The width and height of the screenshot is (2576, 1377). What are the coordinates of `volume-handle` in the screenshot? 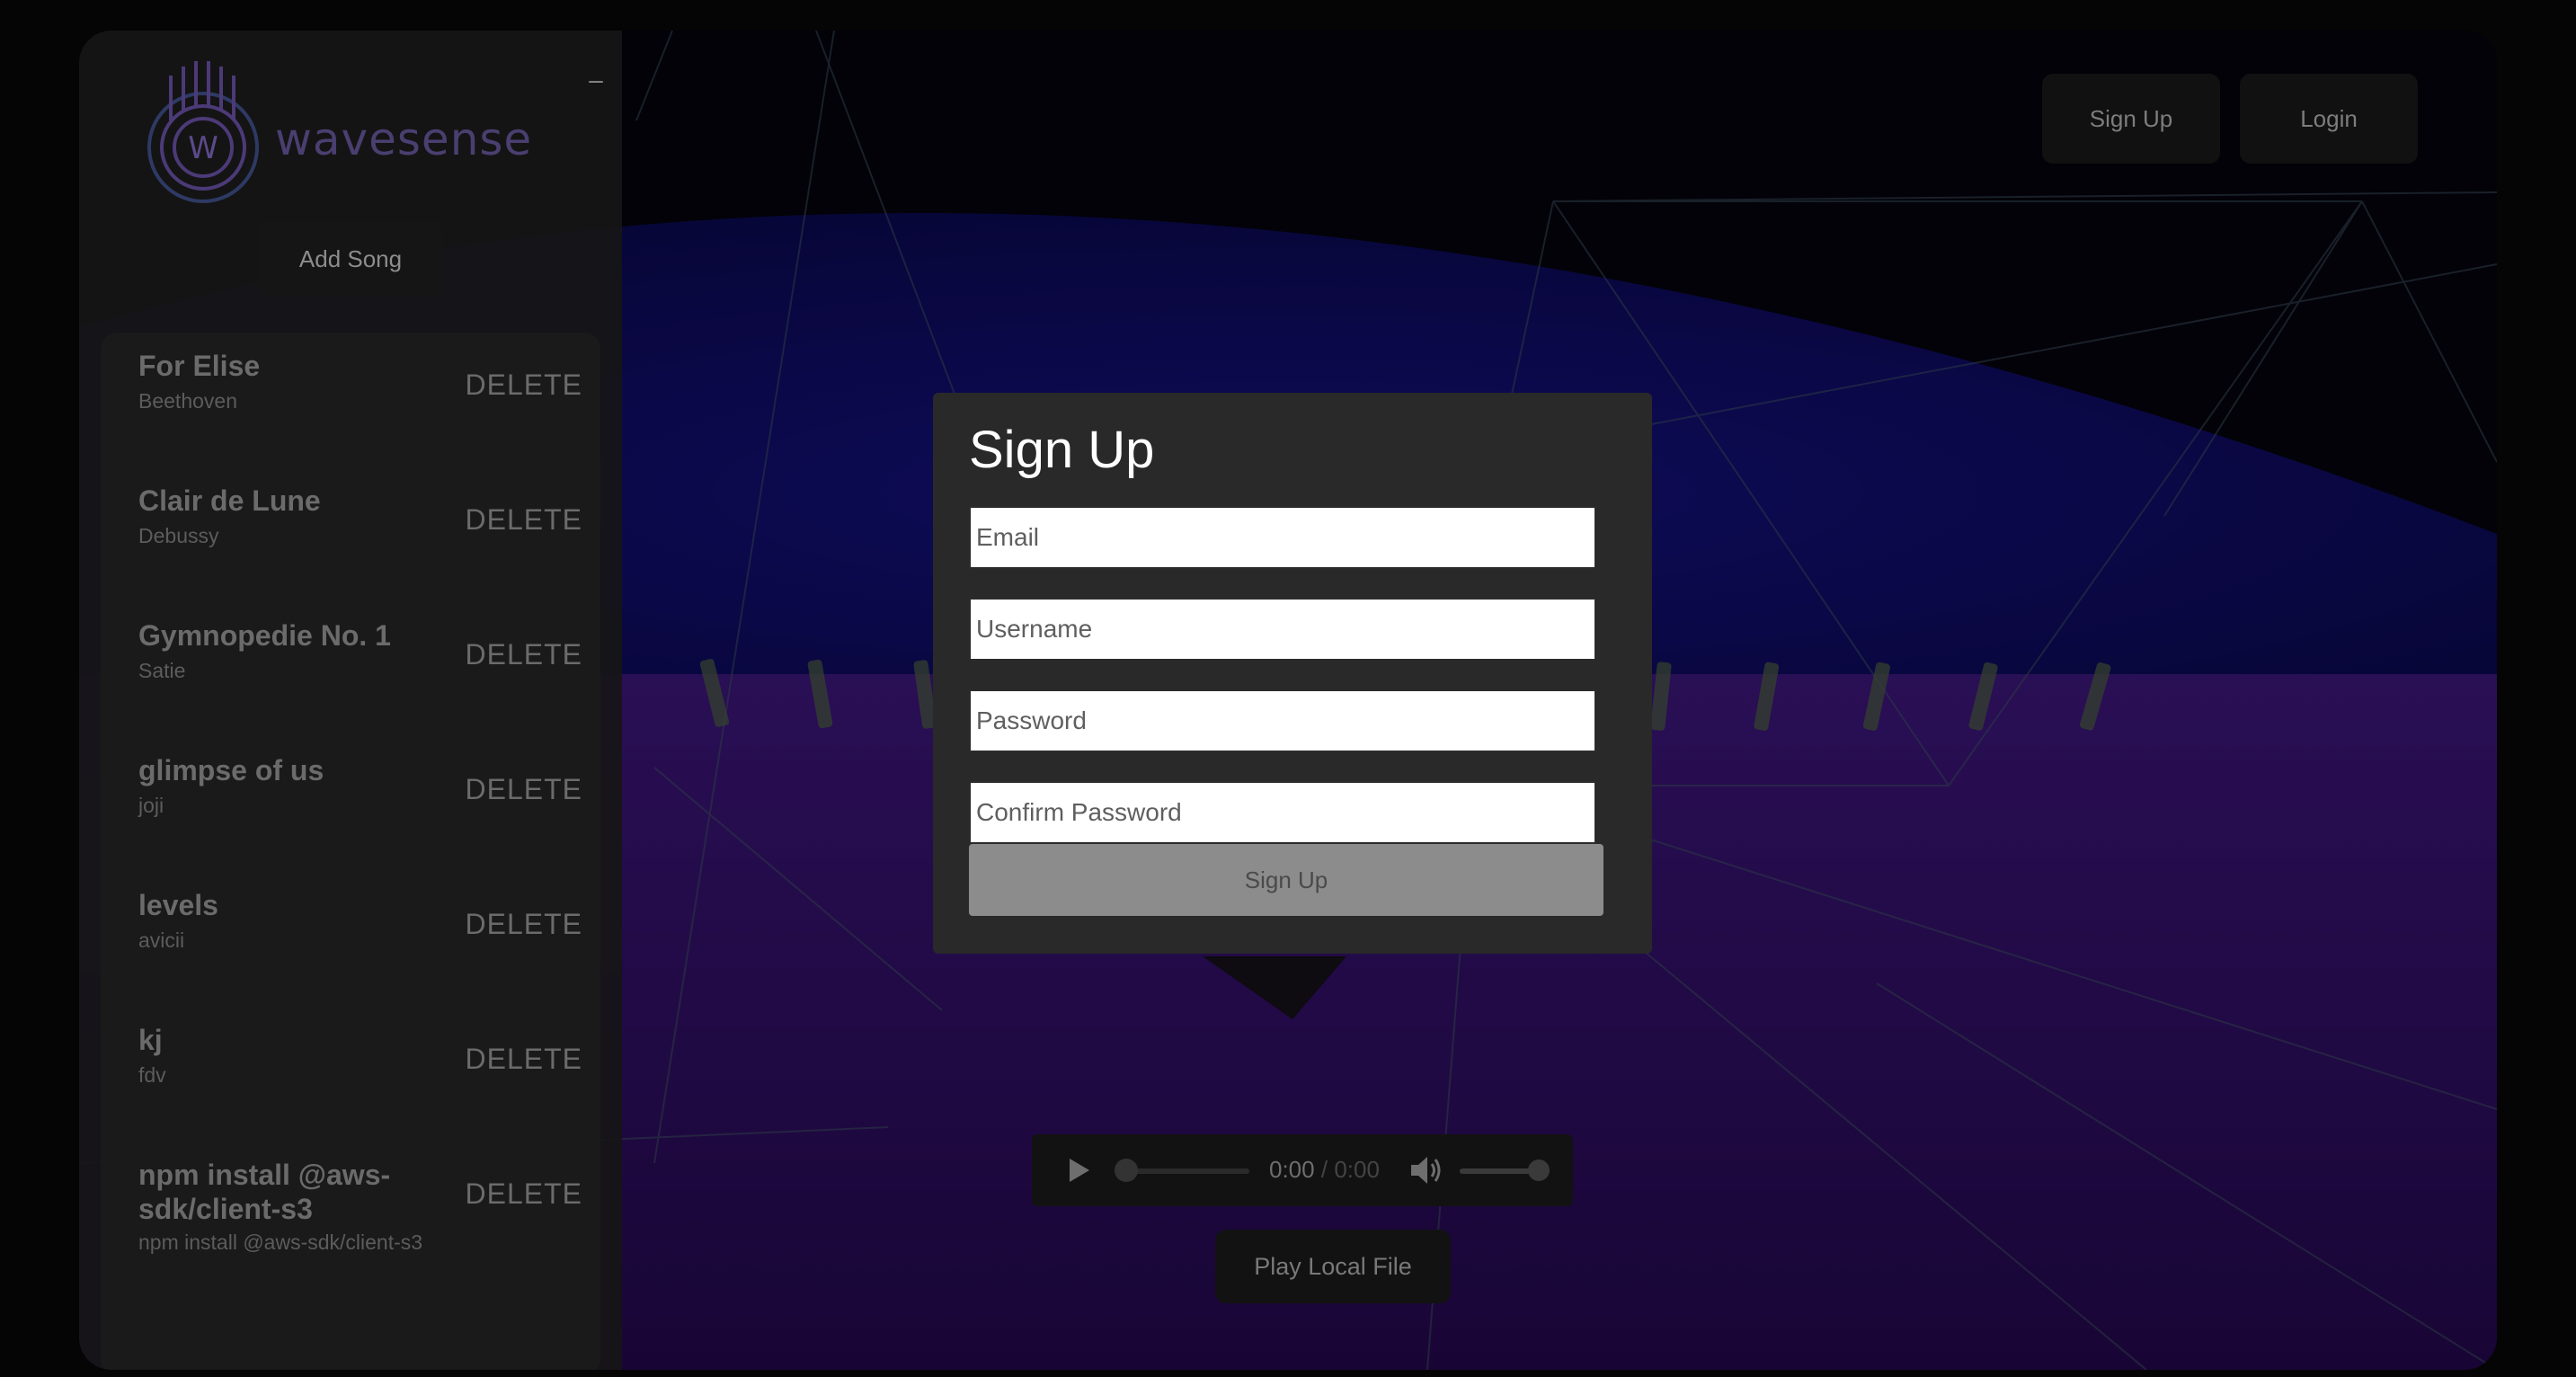 It's located at (1539, 1170).